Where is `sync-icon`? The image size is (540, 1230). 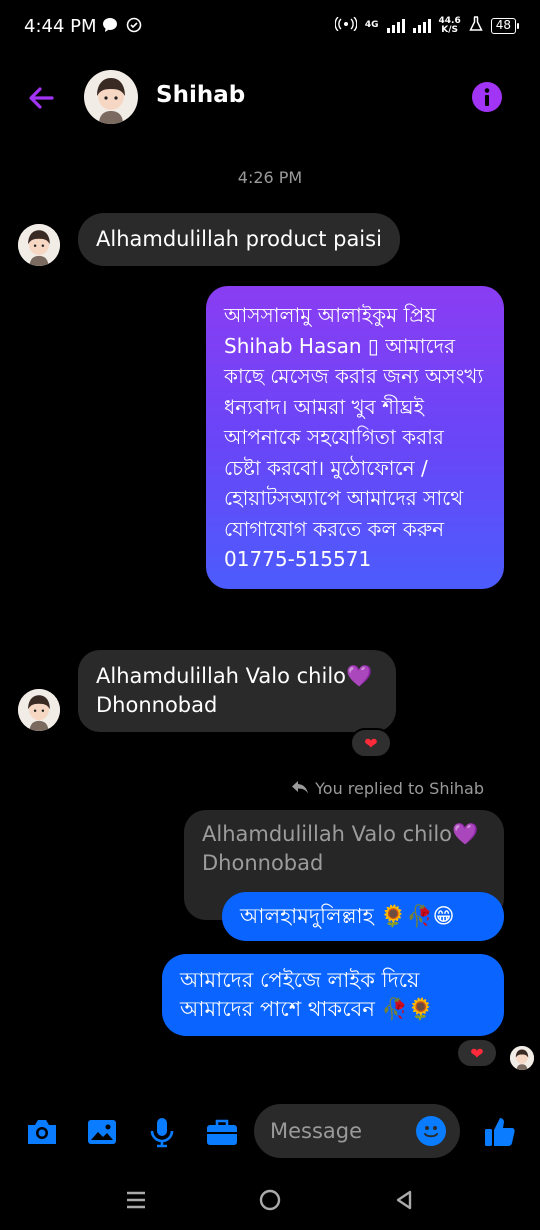 sync-icon is located at coordinates (134, 27).